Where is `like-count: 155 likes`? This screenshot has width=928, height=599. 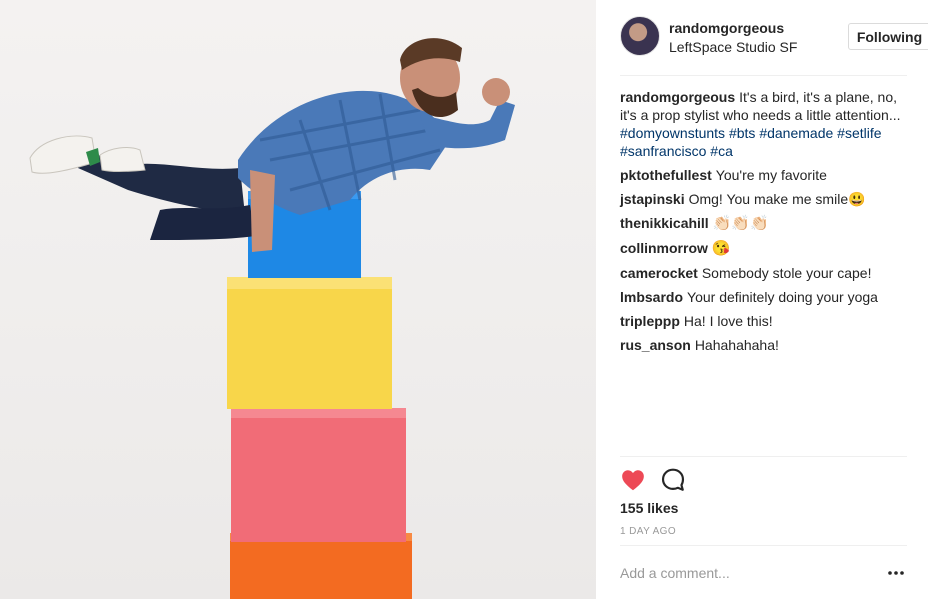
like-count: 155 likes is located at coordinates (649, 508).